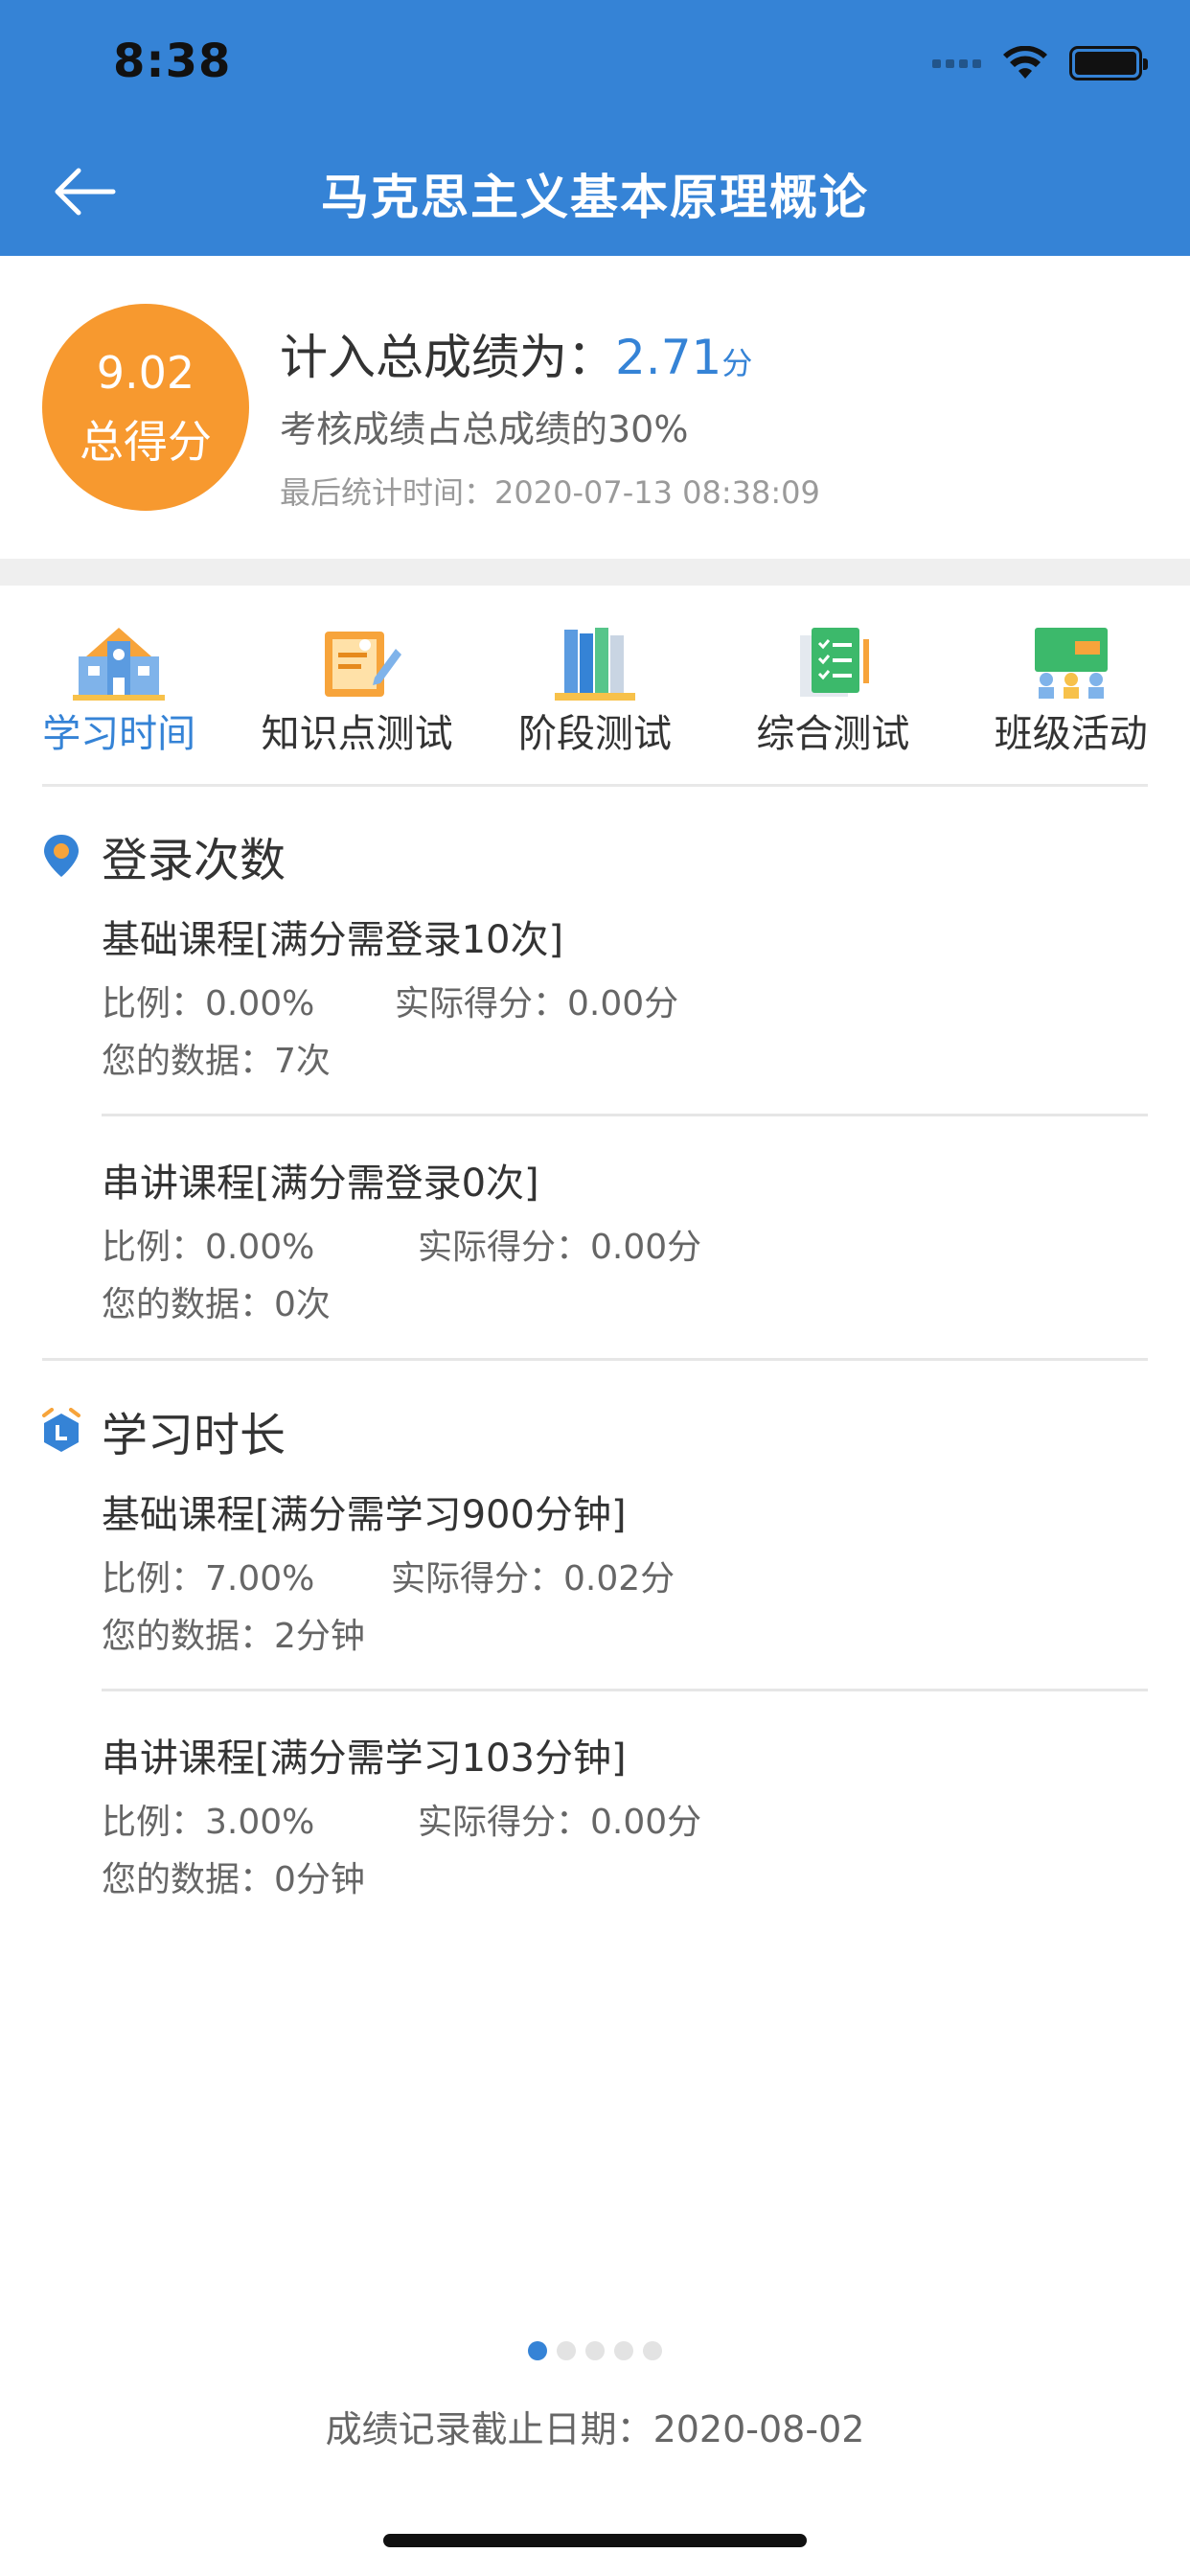  What do you see at coordinates (1071, 734) in the screenshot?
I see `tab-label: 班级活动` at bounding box center [1071, 734].